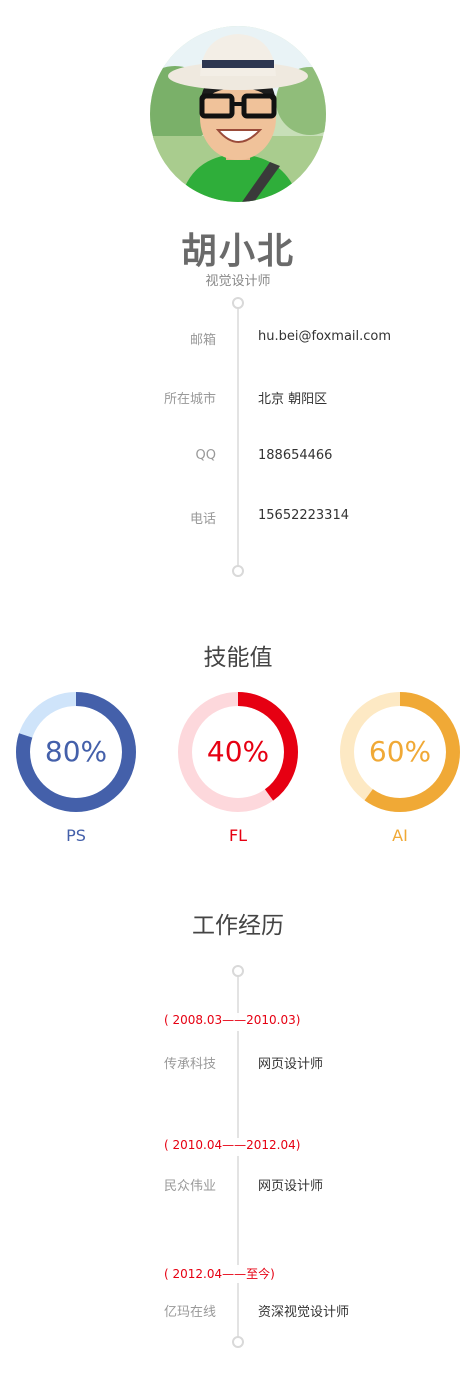  Describe the element at coordinates (238, 458) in the screenshot. I see `contact-row-qq: QQ 188654466` at that location.